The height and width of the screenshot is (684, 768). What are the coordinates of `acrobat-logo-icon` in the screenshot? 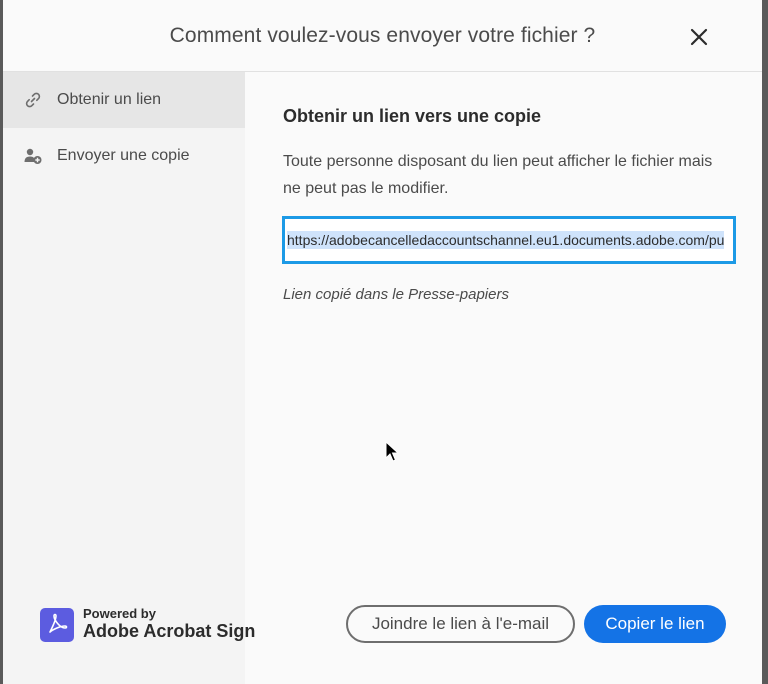 It's located at (57, 625).